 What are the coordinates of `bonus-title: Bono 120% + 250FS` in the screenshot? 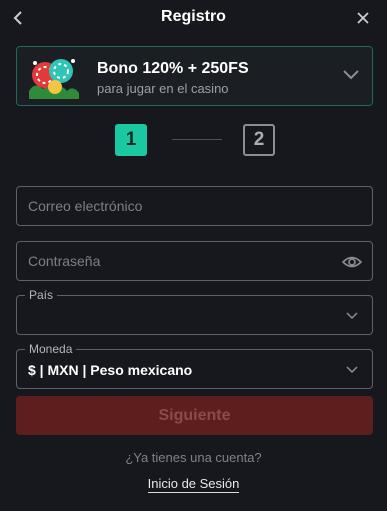 It's located at (173, 68).